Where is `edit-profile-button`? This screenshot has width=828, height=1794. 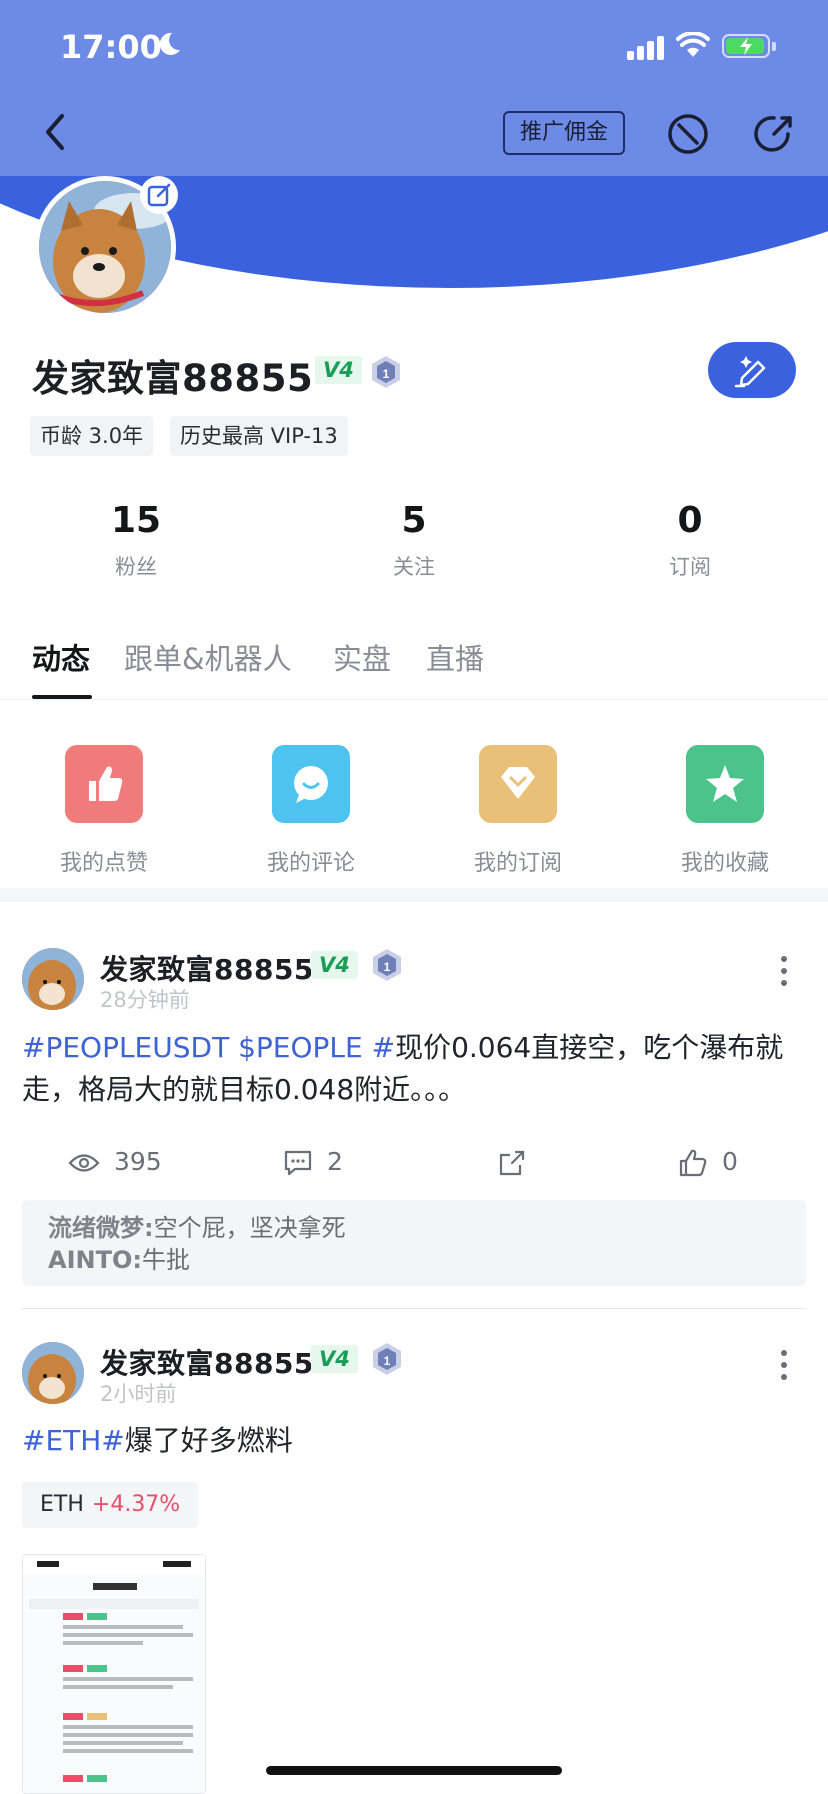 edit-profile-button is located at coordinates (752, 370).